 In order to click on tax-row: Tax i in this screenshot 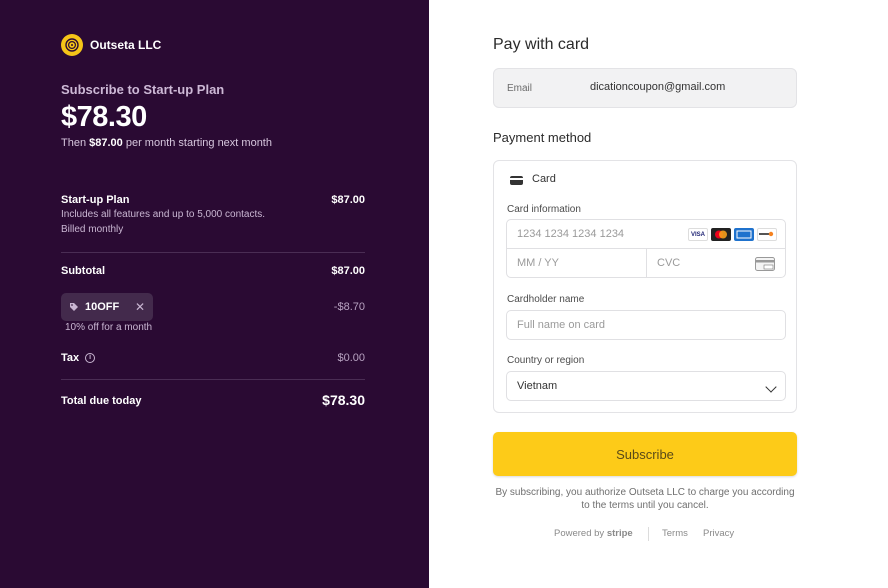, I will do `click(78, 358)`.